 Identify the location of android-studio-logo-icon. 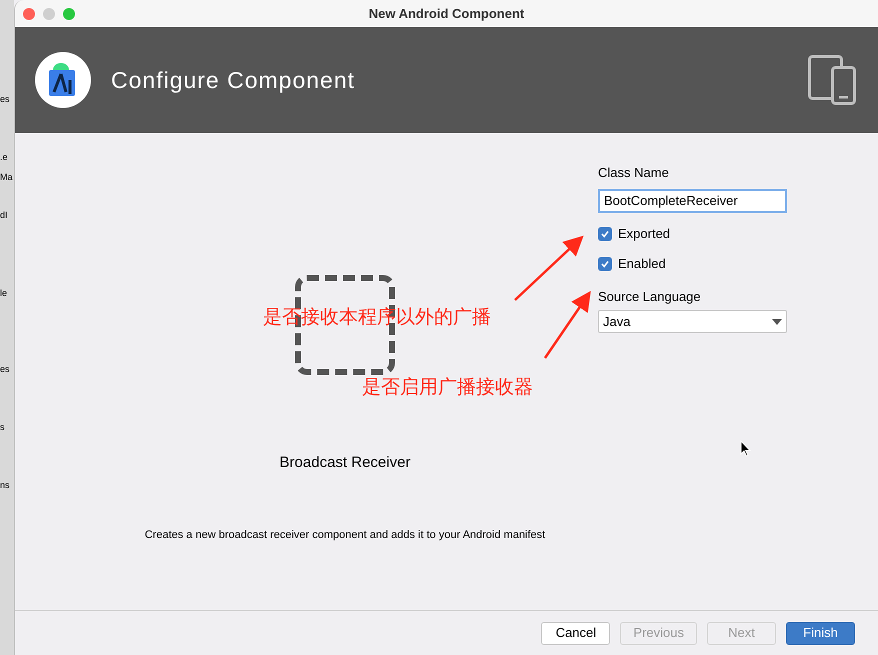
(63, 80).